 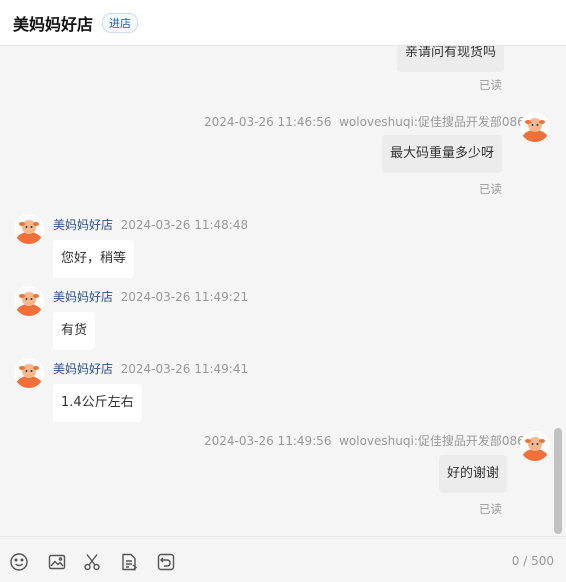 What do you see at coordinates (120, 22) in the screenshot?
I see `enter-shop-button: 进店` at bounding box center [120, 22].